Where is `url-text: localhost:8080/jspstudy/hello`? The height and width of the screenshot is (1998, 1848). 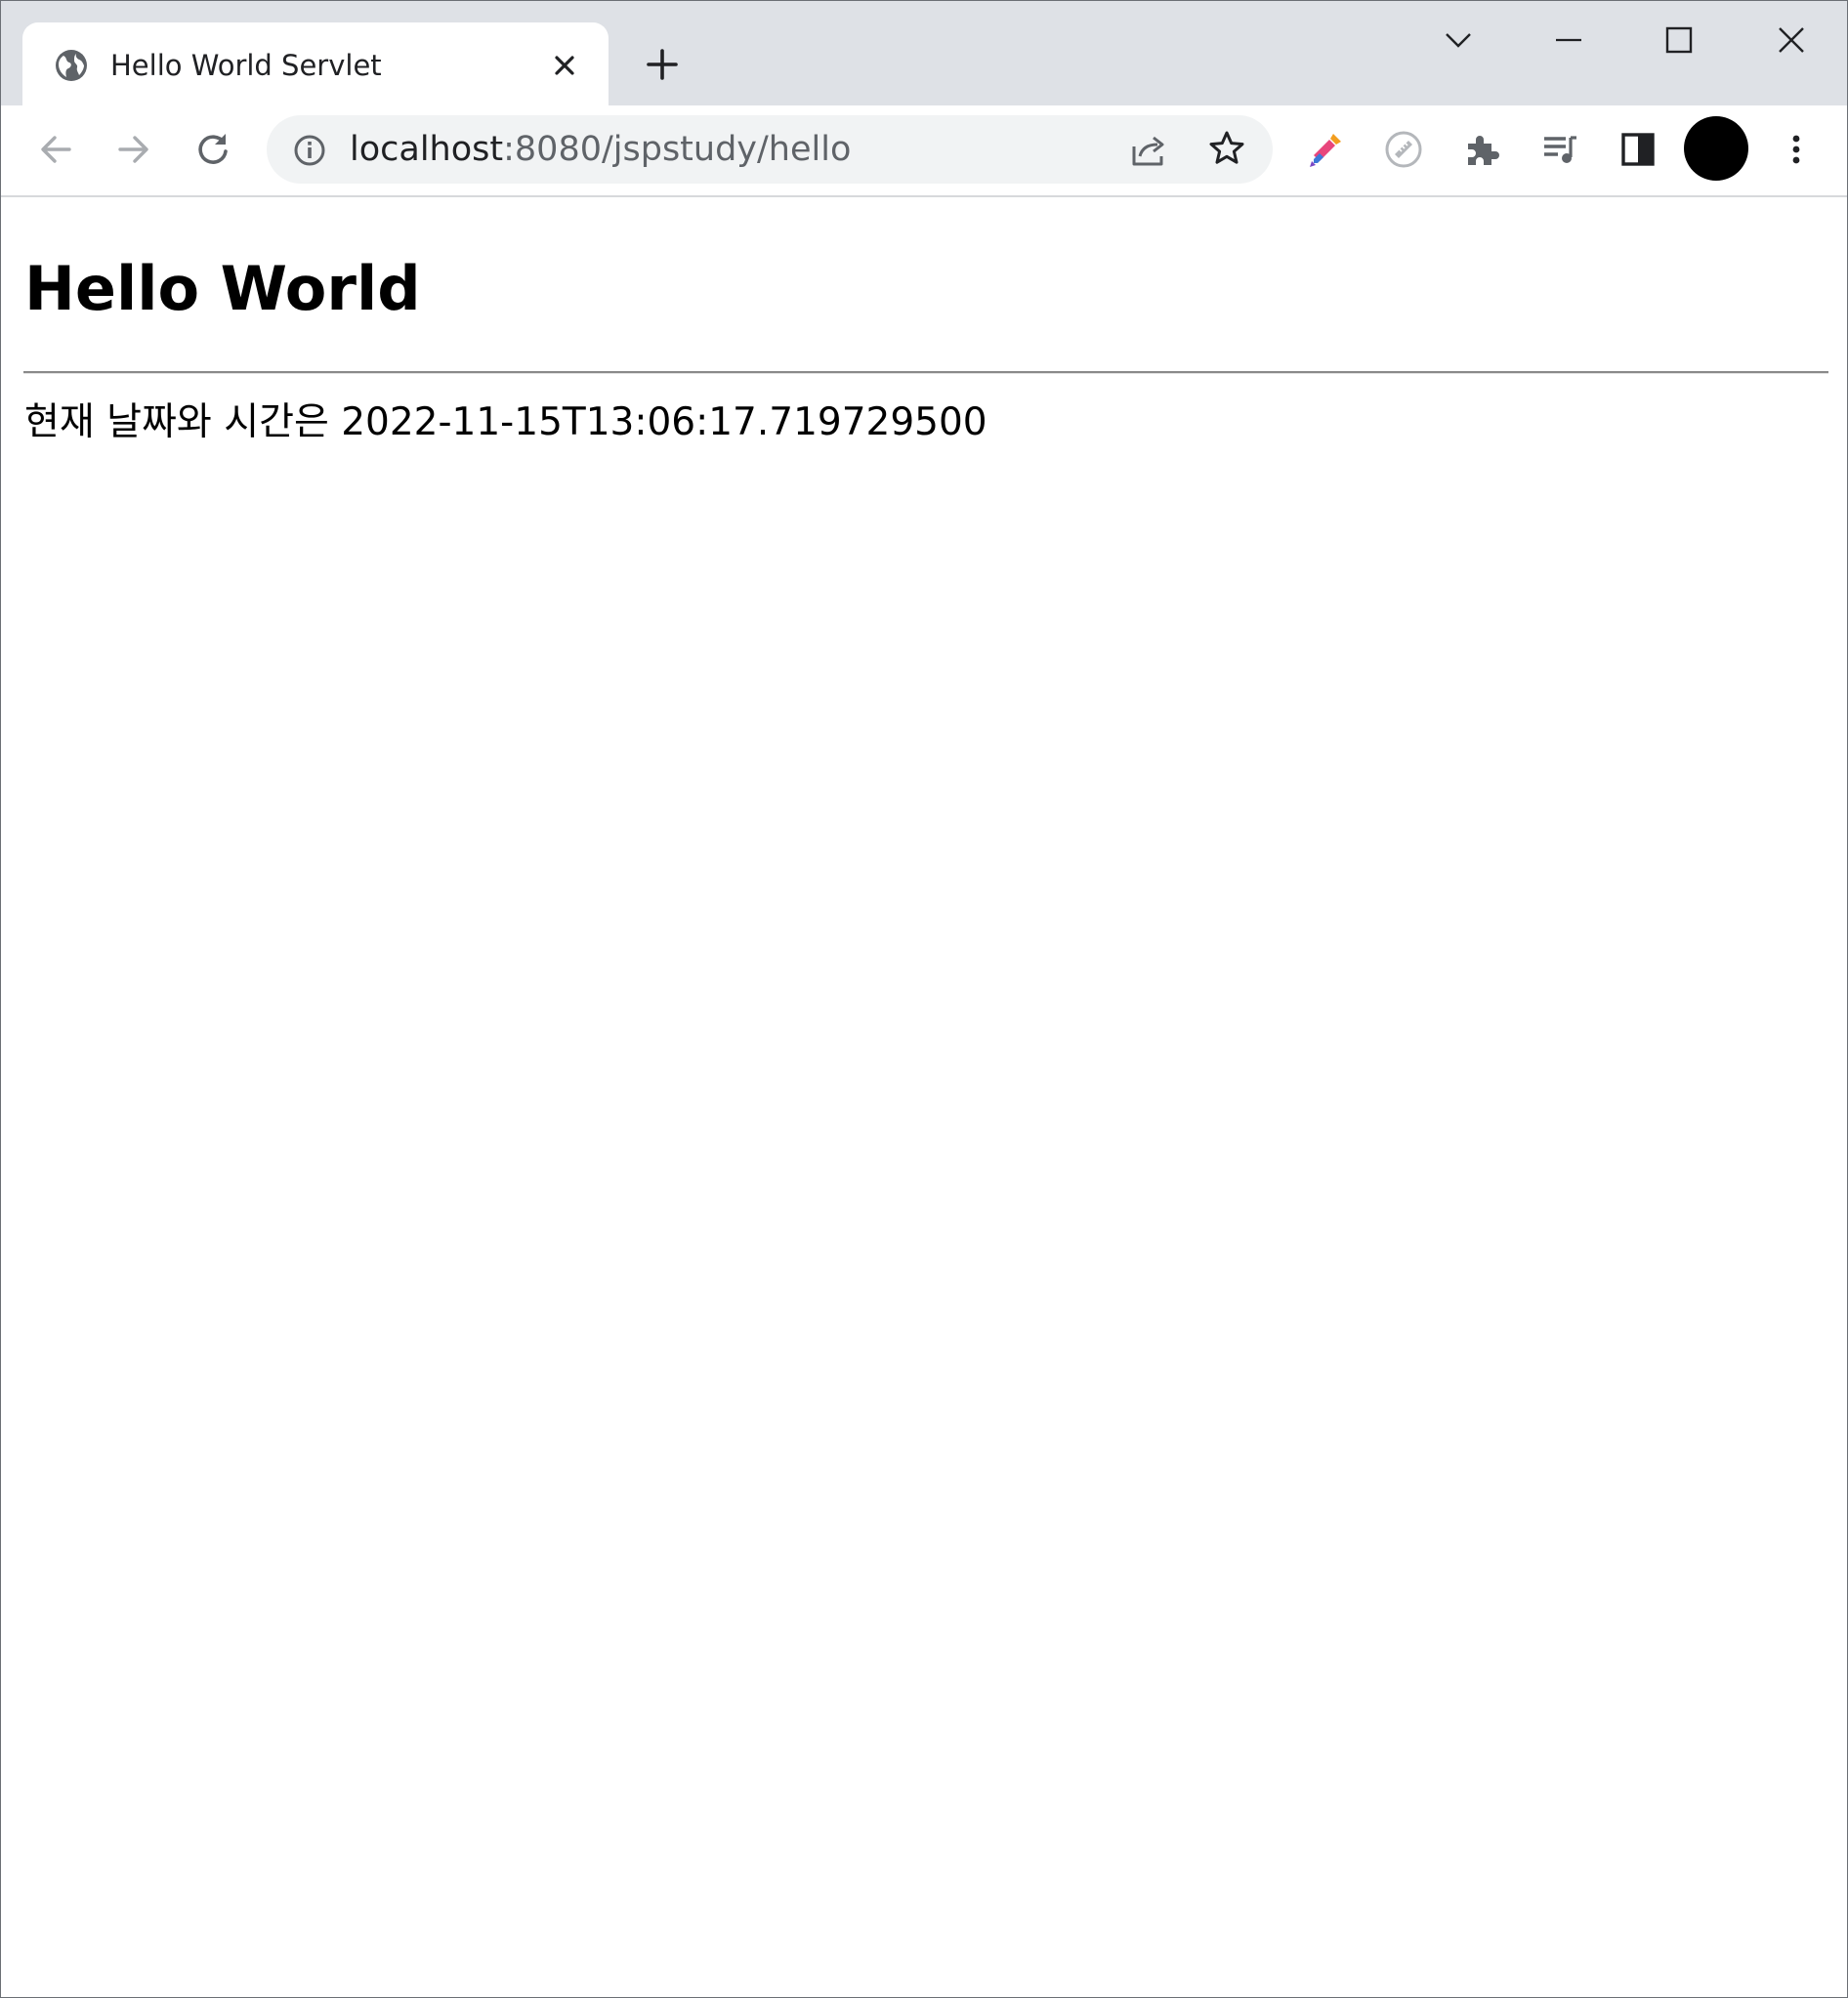
url-text: localhost:8080/jspstudy/hello is located at coordinates (600, 149).